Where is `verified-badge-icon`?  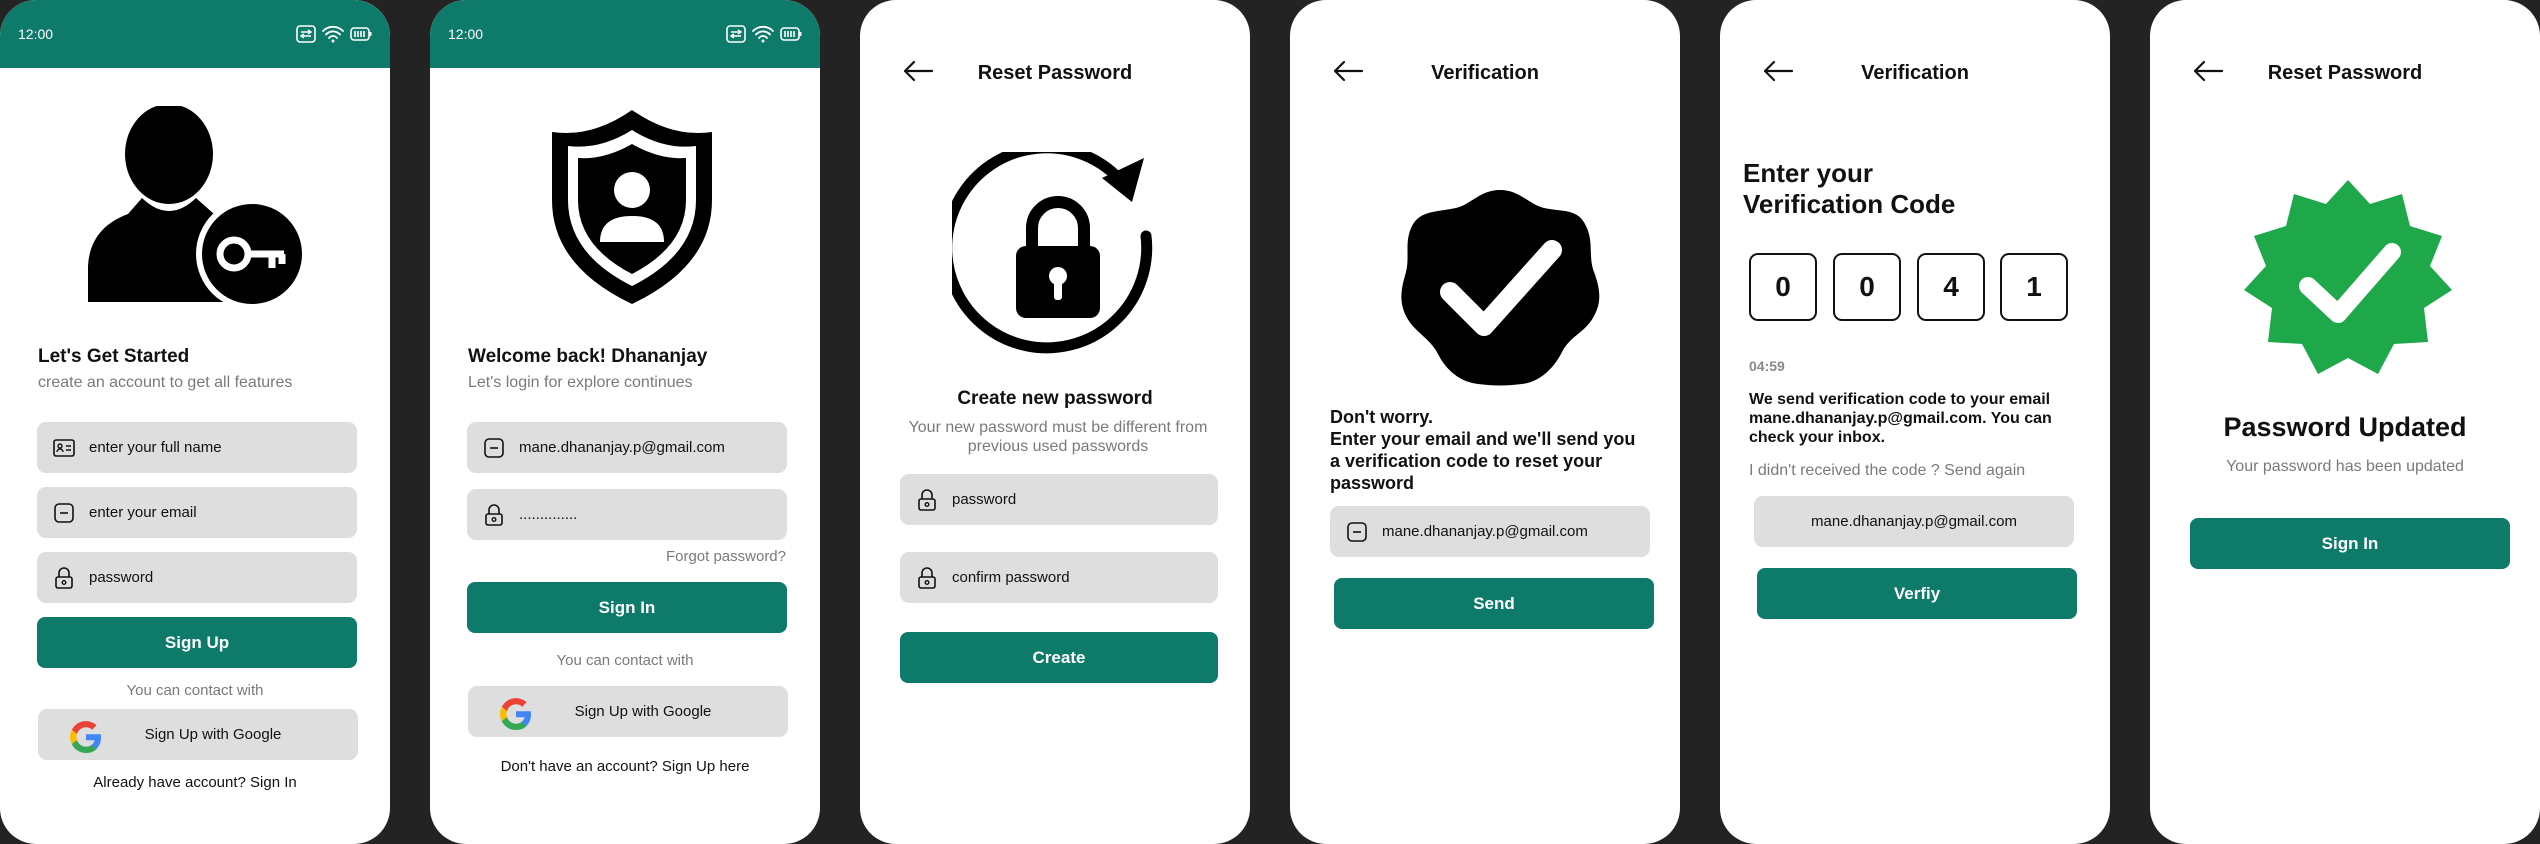 verified-badge-icon is located at coordinates (1500, 288).